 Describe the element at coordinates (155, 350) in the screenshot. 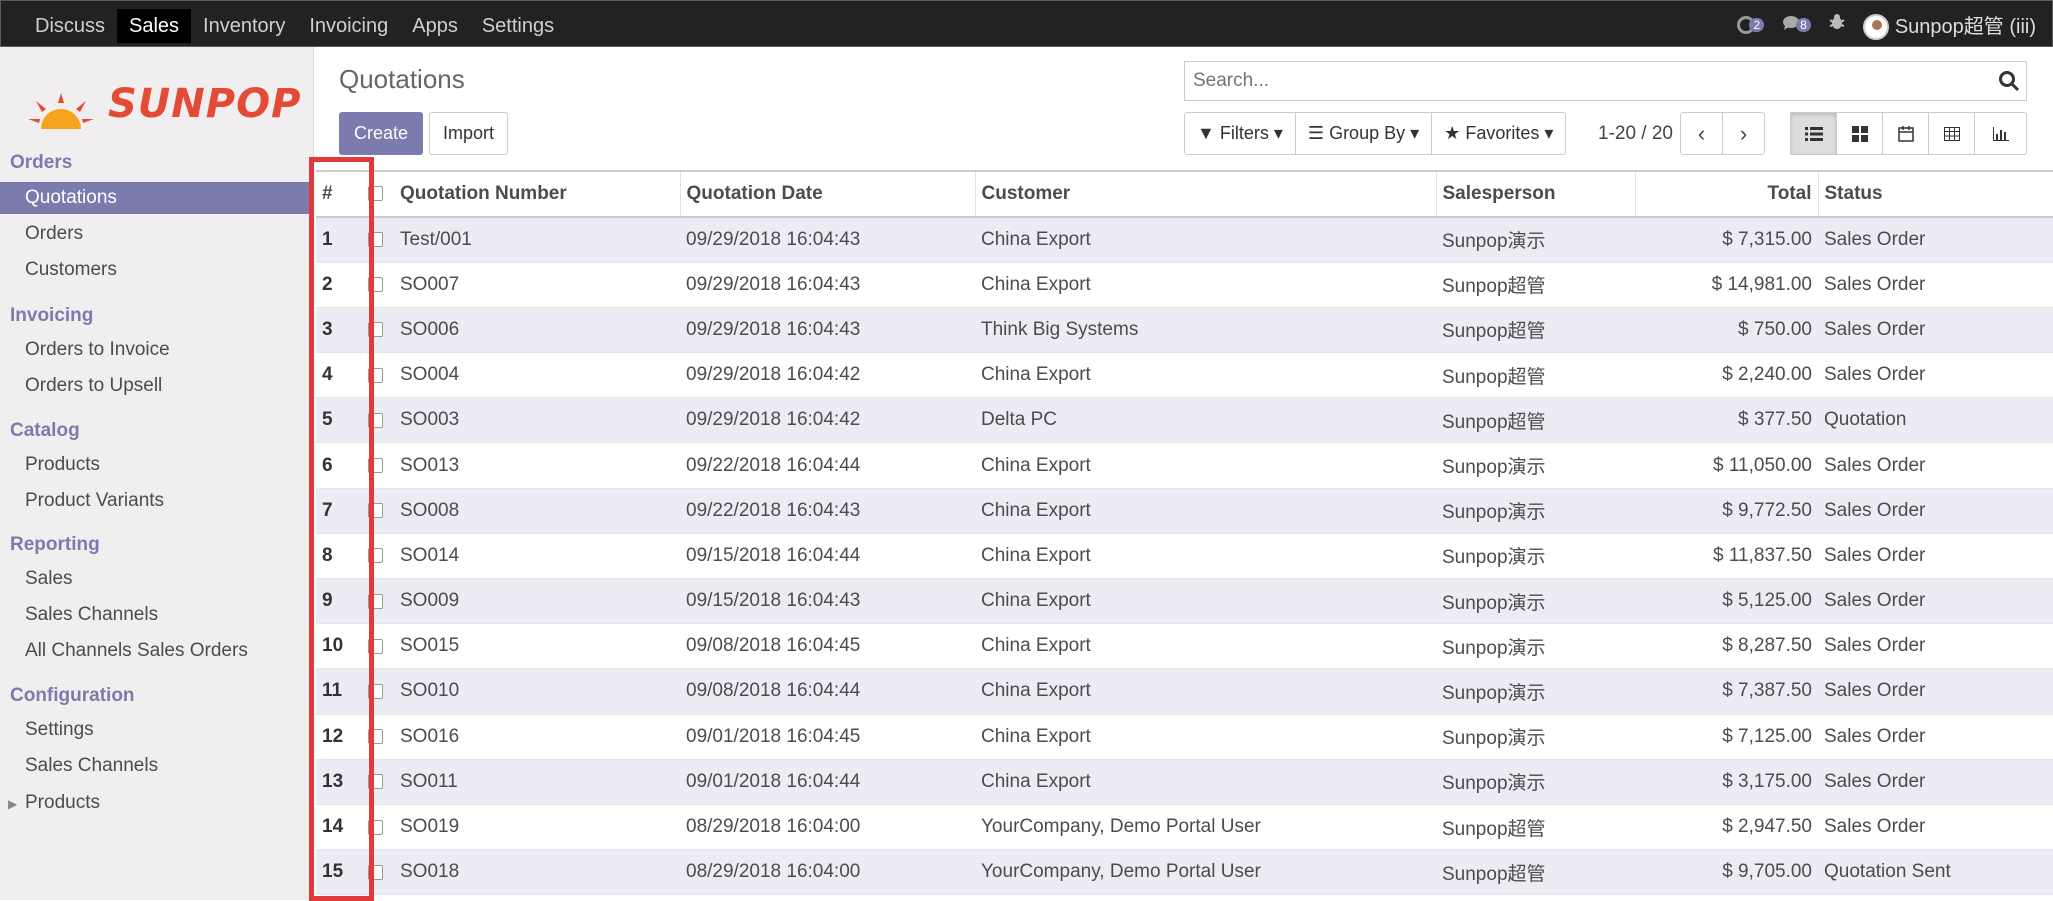

I see `sidebar-item-orders-to-invoice: Orders to Invoice` at that location.